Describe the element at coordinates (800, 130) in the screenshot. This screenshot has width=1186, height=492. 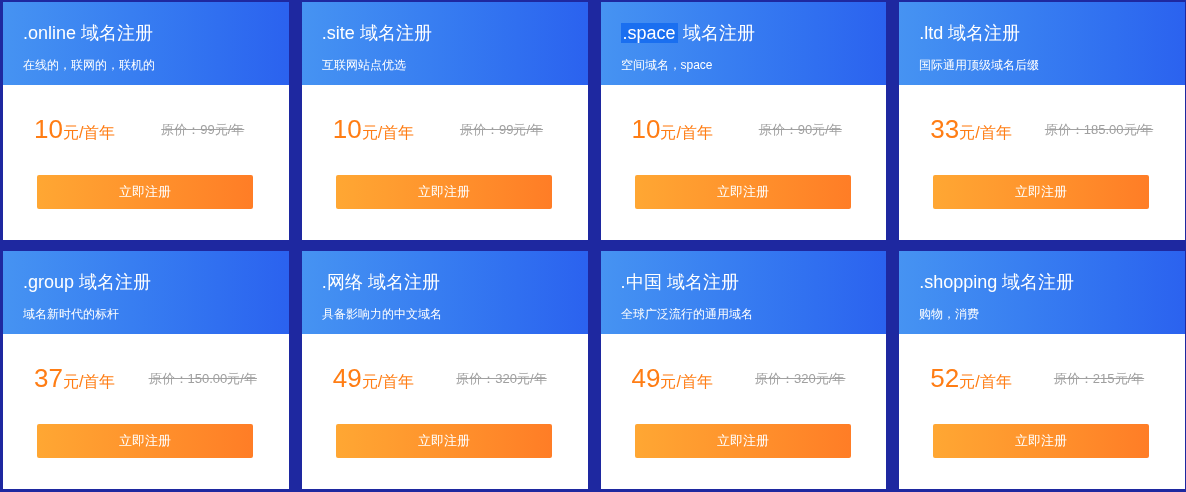
I see `original-price: 原价：90元/年` at that location.